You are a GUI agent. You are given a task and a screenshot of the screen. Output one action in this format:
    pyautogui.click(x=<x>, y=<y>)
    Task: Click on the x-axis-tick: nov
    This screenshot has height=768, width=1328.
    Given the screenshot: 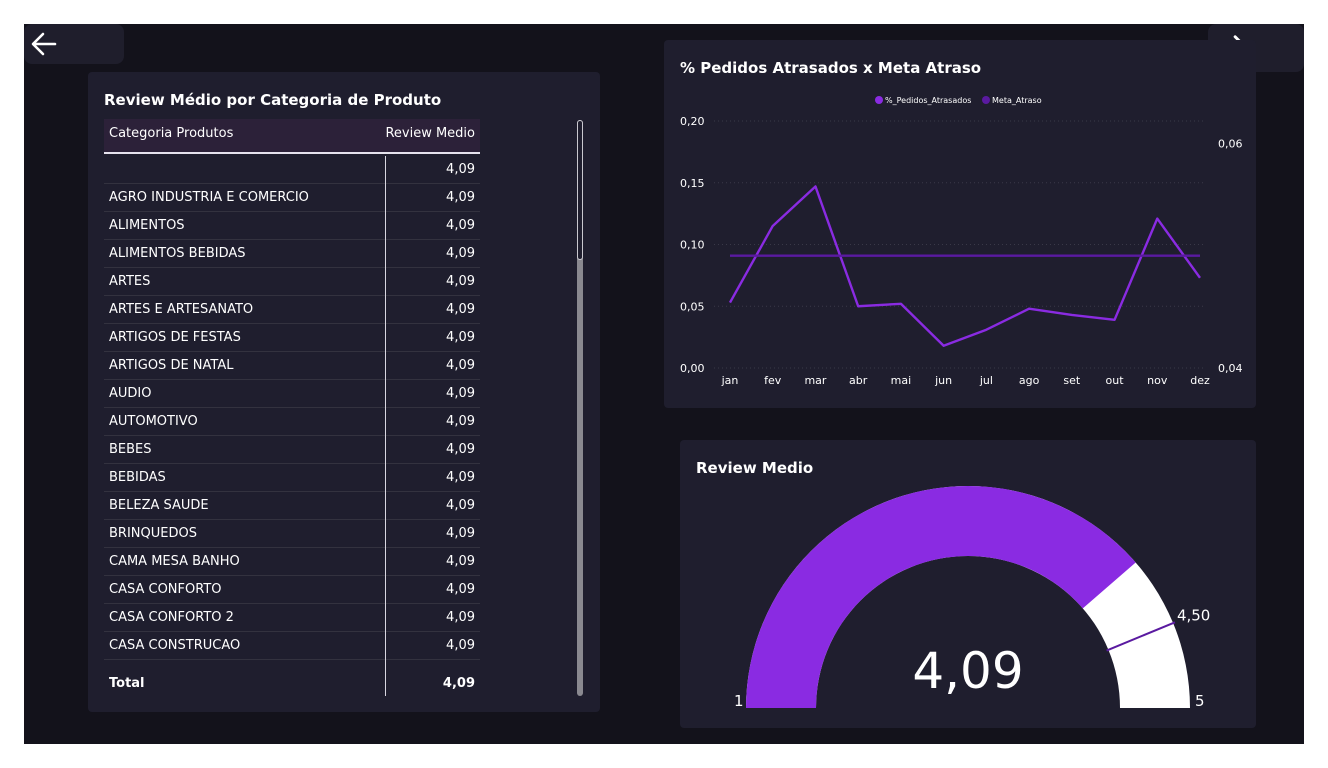 What is the action you would take?
    pyautogui.click(x=1157, y=380)
    